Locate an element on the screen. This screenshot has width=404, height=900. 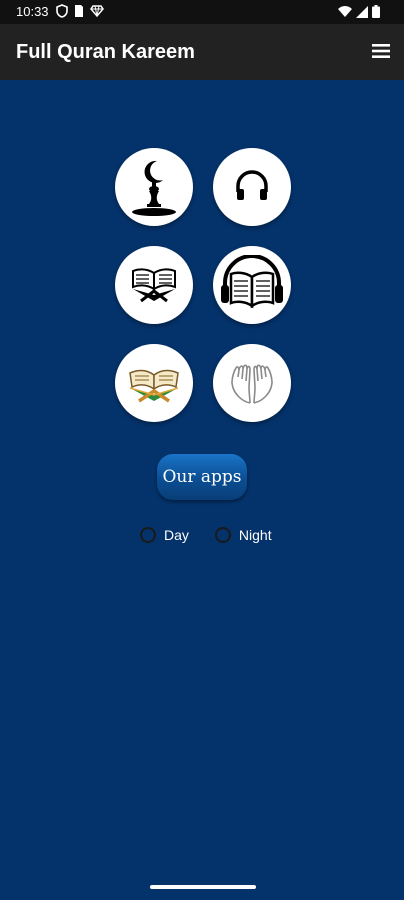
read-quran-button is located at coordinates (154, 285).